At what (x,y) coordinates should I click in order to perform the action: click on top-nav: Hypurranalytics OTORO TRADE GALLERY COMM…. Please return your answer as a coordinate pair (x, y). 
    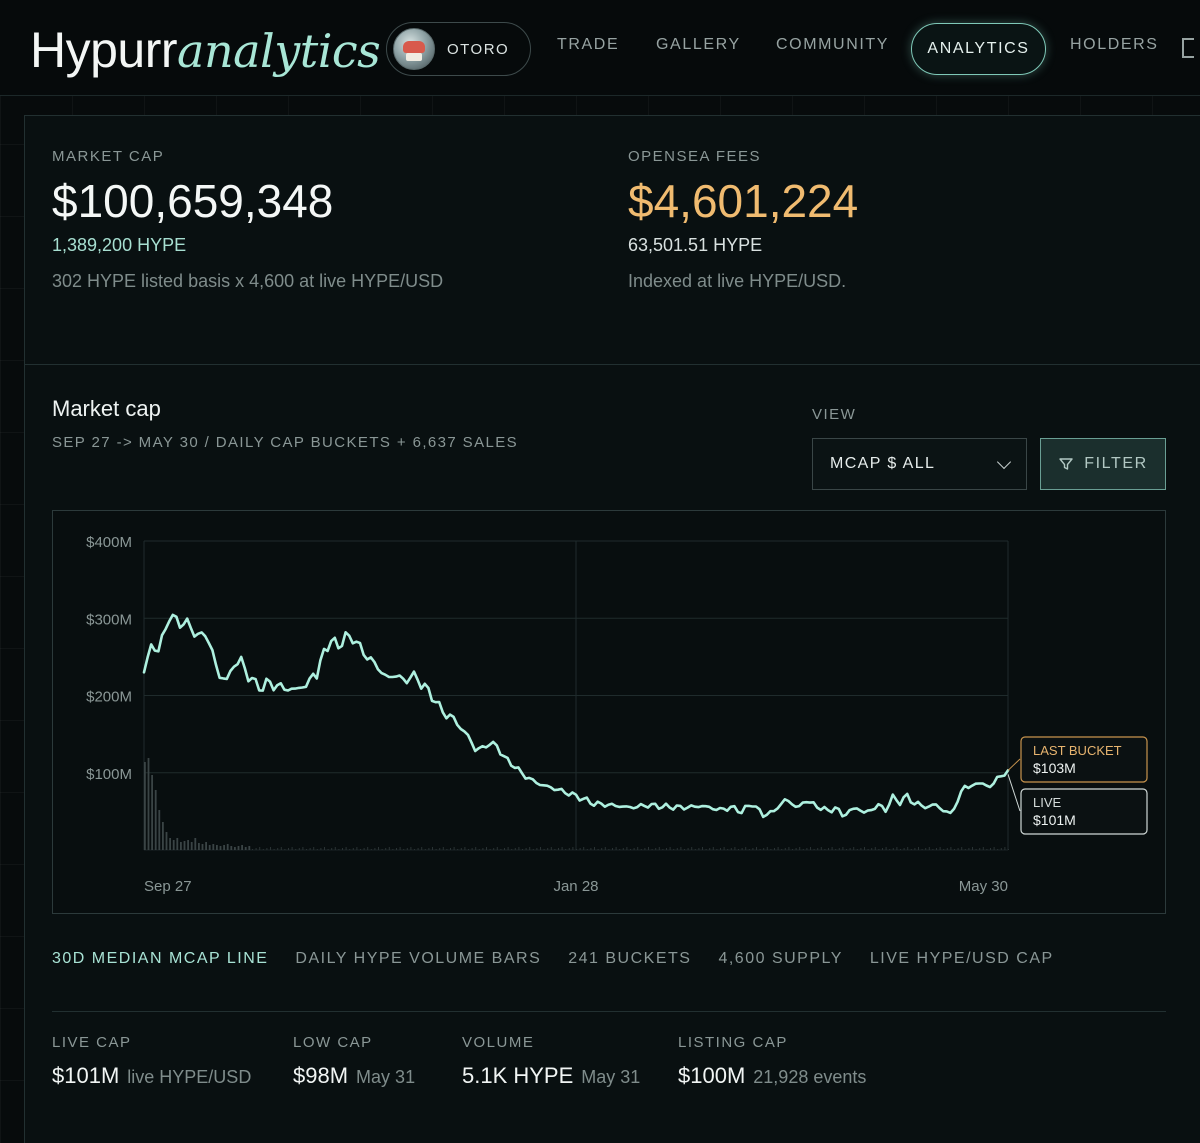
    Looking at the image, I should click on (600, 48).